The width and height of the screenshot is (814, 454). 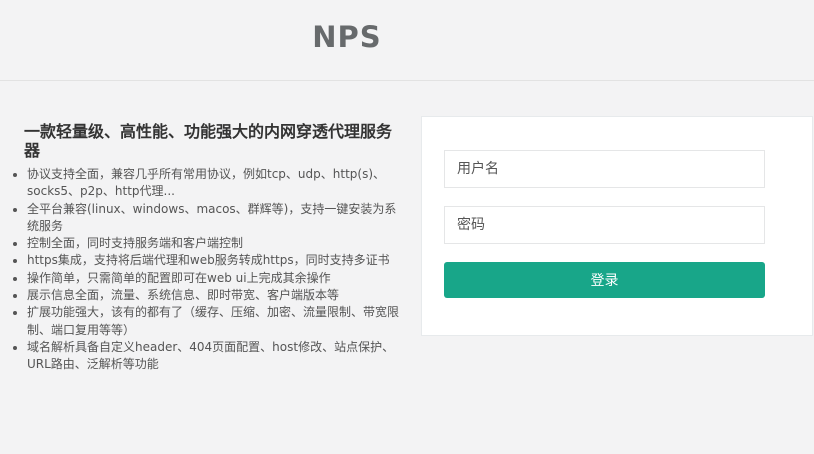 I want to click on feature-item: 控制全面，同时支持服务端和客户端控制, so click(x=205, y=243).